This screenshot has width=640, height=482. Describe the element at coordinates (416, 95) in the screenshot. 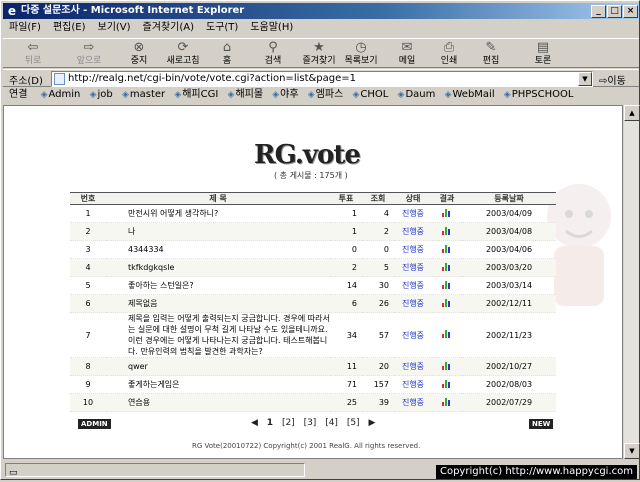

I see `link-daum: Daum` at that location.